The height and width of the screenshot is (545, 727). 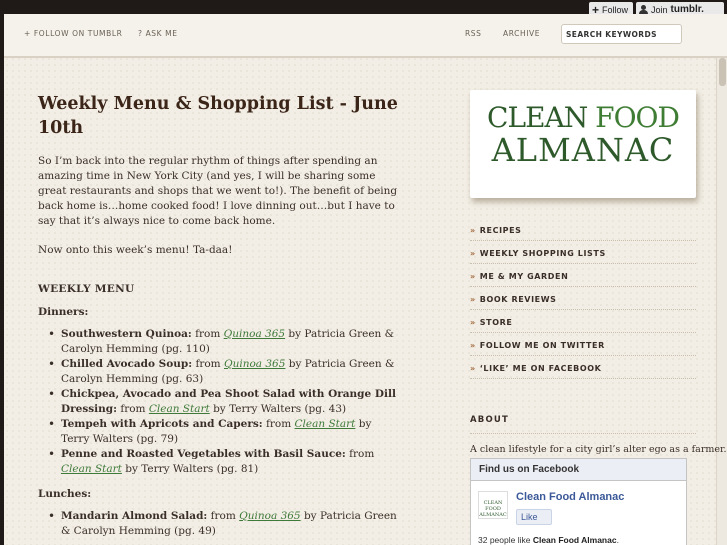 I want to click on sidebar-item-weekly-shopping-lists: » WEEKLY SHOPPING LISTS, so click(x=583, y=252).